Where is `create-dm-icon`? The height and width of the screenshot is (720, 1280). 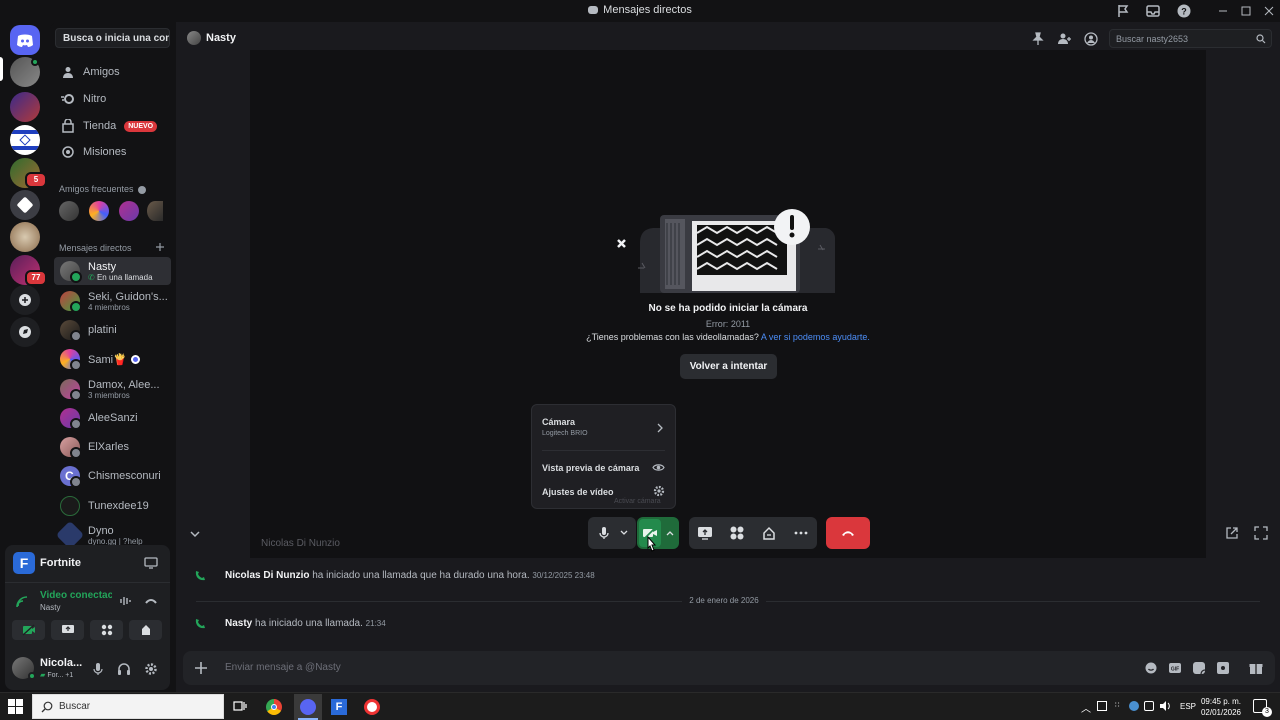 create-dm-icon is located at coordinates (160, 247).